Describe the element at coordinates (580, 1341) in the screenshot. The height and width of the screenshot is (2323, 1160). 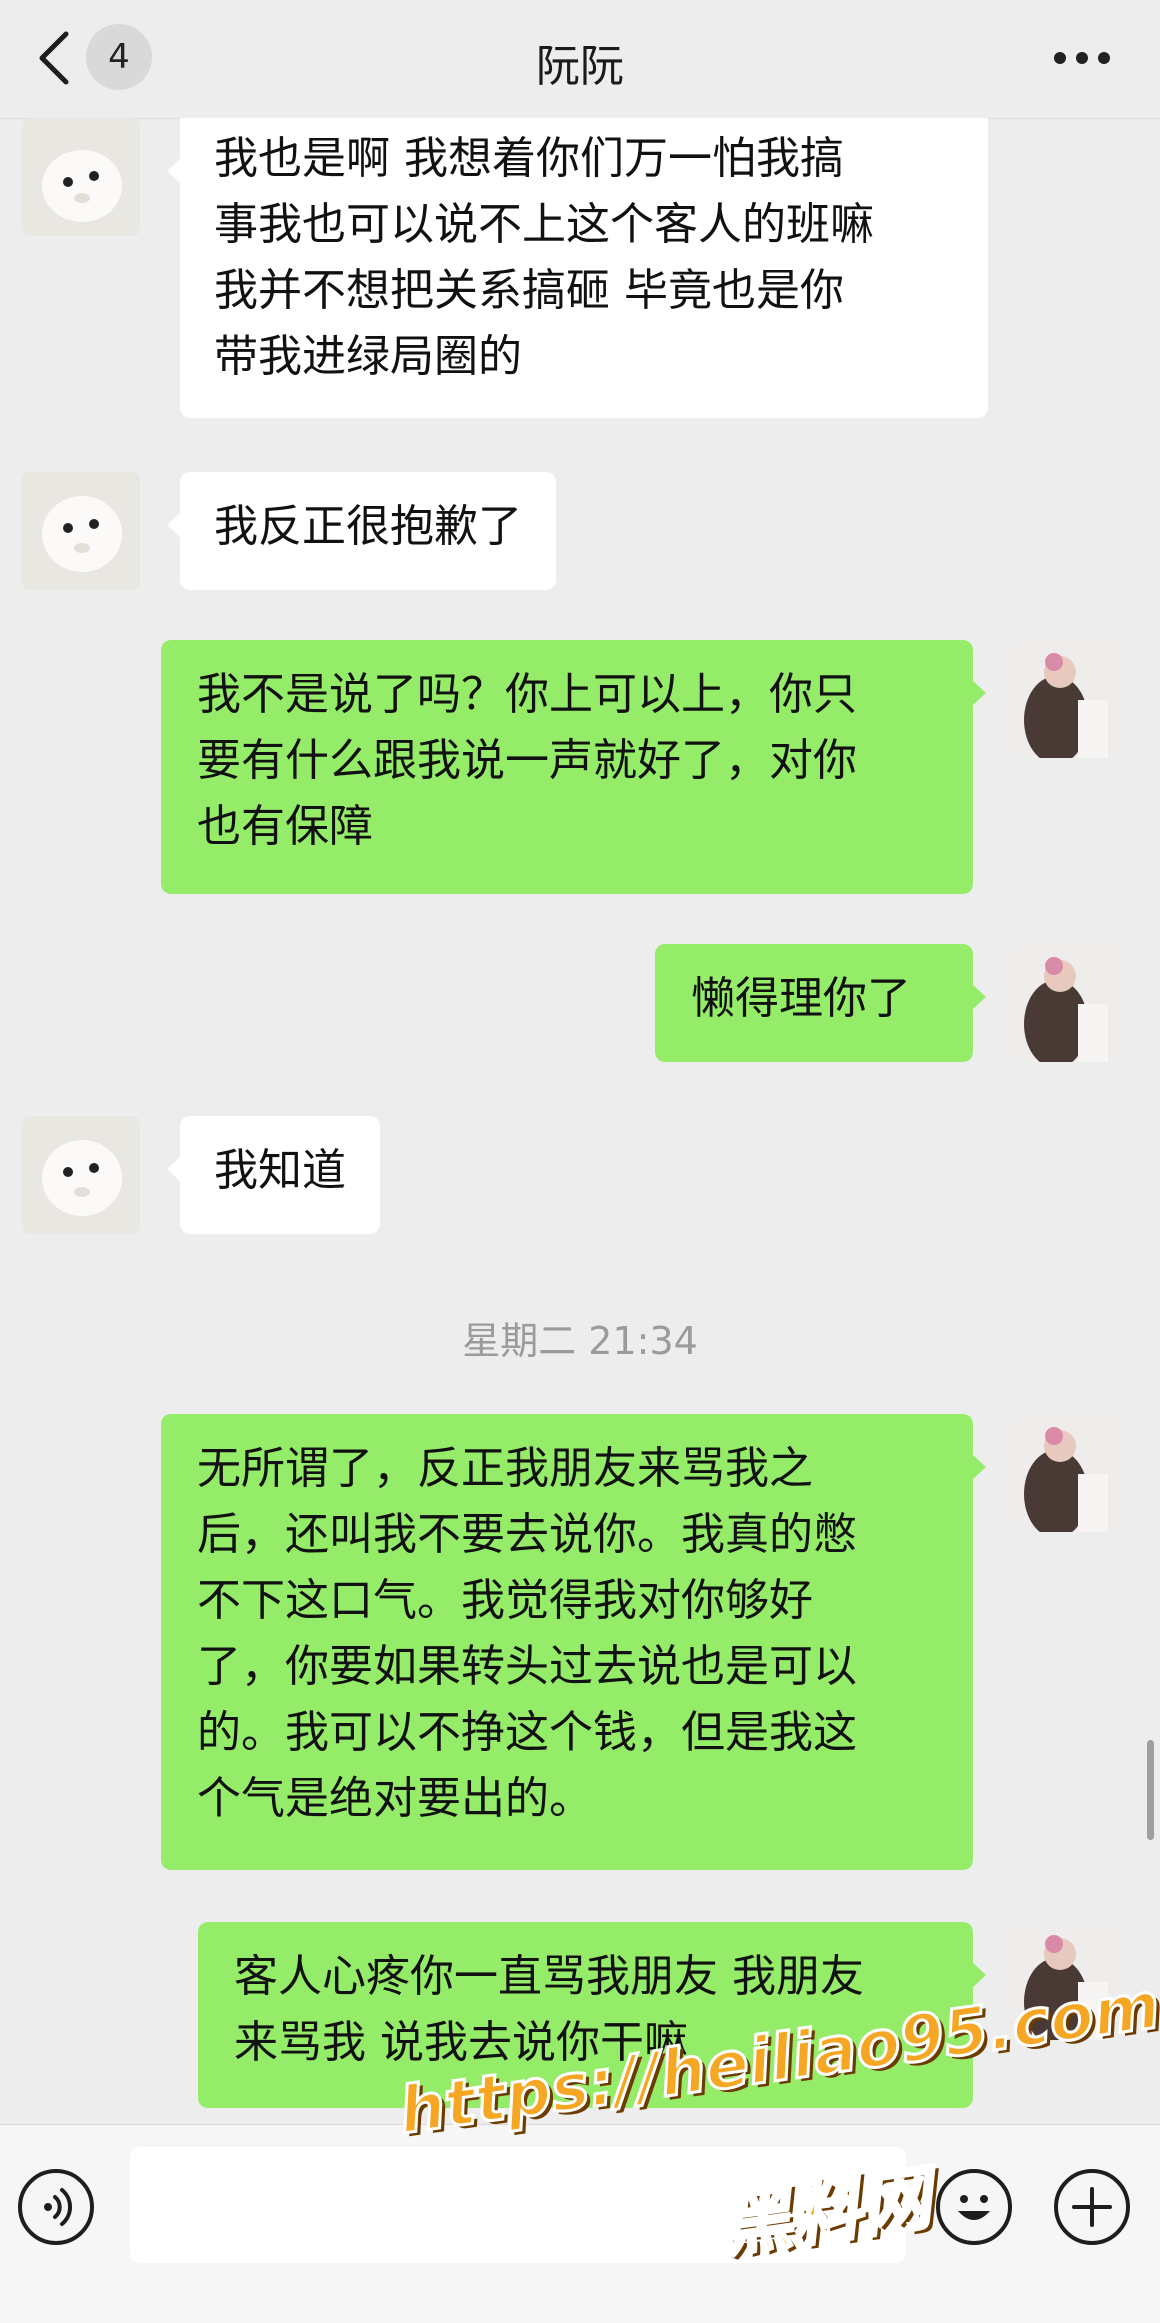
I see `message-timestamp: 星期二 21:34` at that location.